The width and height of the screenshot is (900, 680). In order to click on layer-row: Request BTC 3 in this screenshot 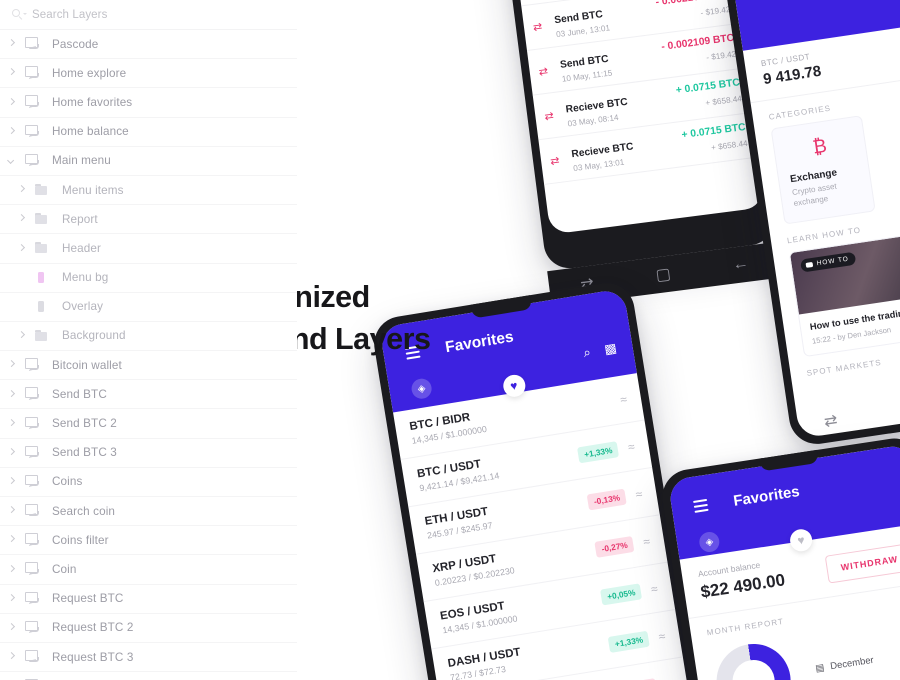, I will do `click(148, 658)`.